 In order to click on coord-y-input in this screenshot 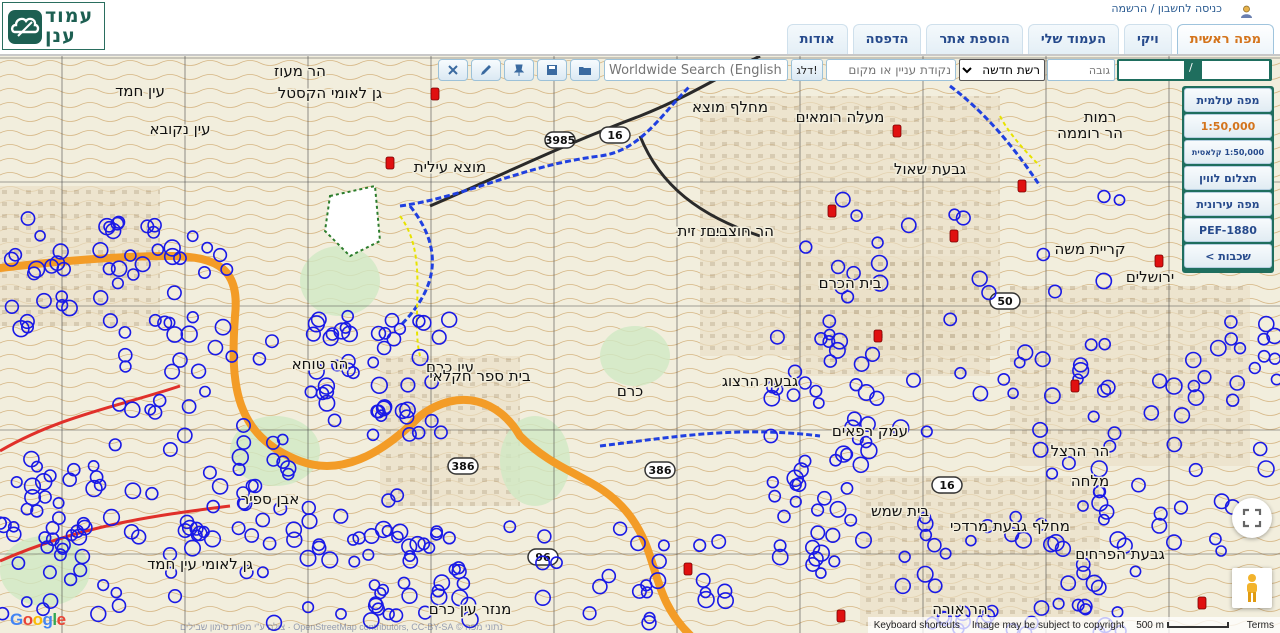, I will do `click(1235, 70)`.